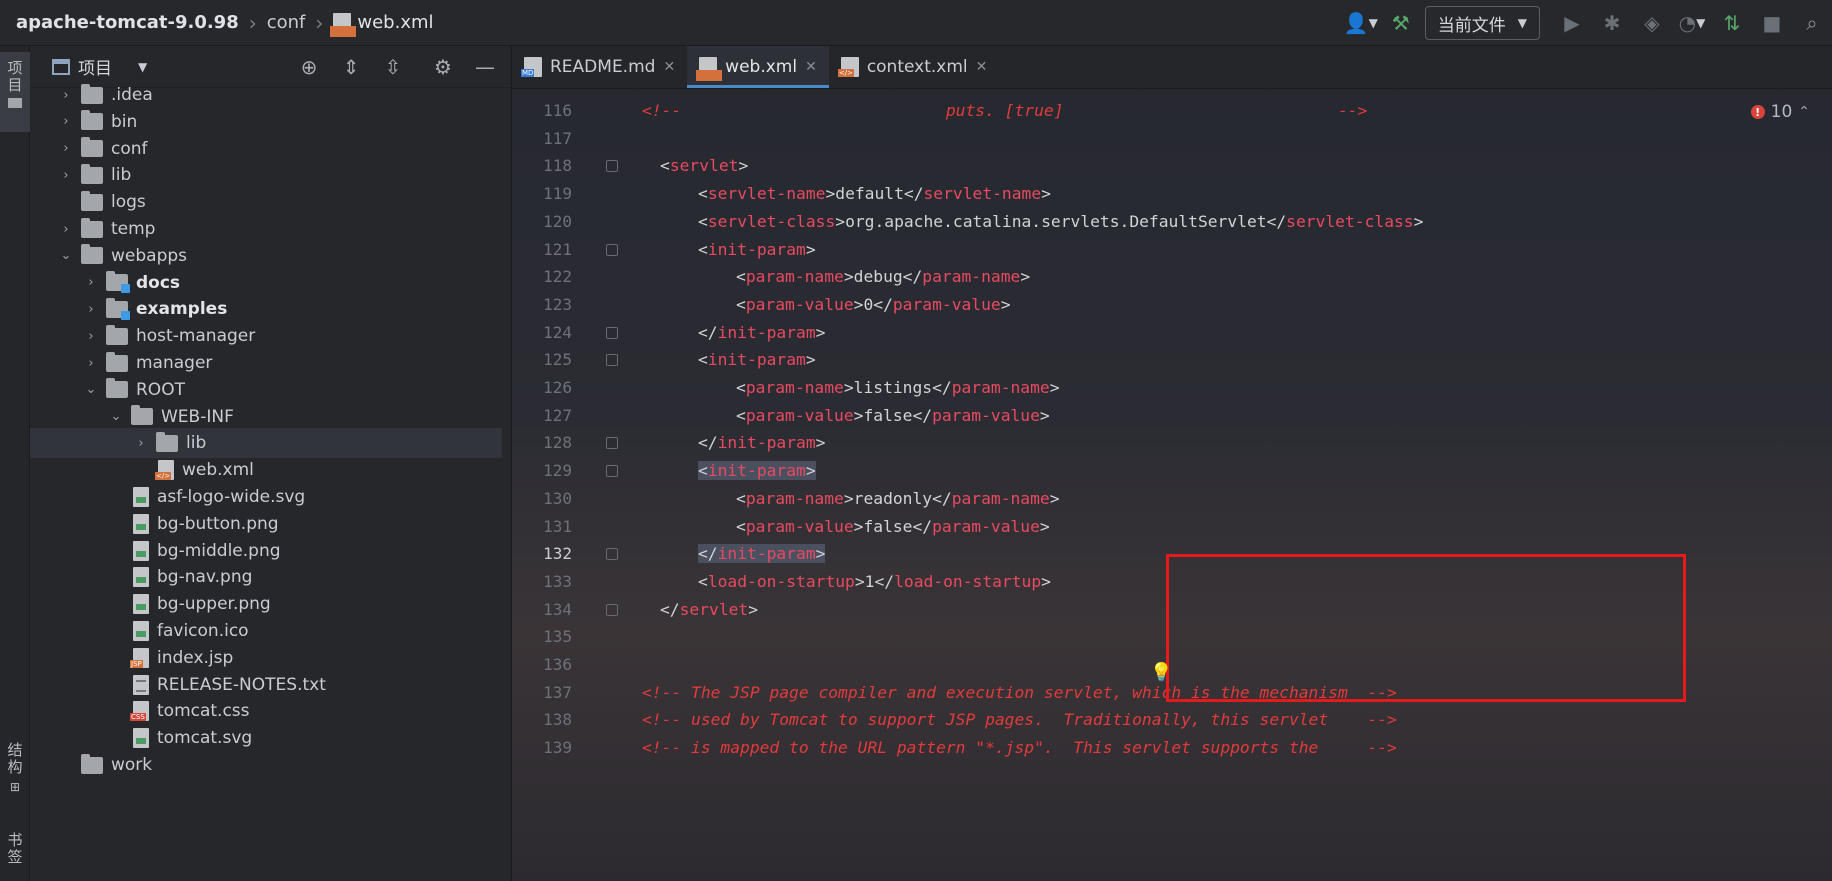 Image resolution: width=1832 pixels, height=881 pixels. What do you see at coordinates (1732, 23) in the screenshot?
I see `git-status-icon: ⇅` at bounding box center [1732, 23].